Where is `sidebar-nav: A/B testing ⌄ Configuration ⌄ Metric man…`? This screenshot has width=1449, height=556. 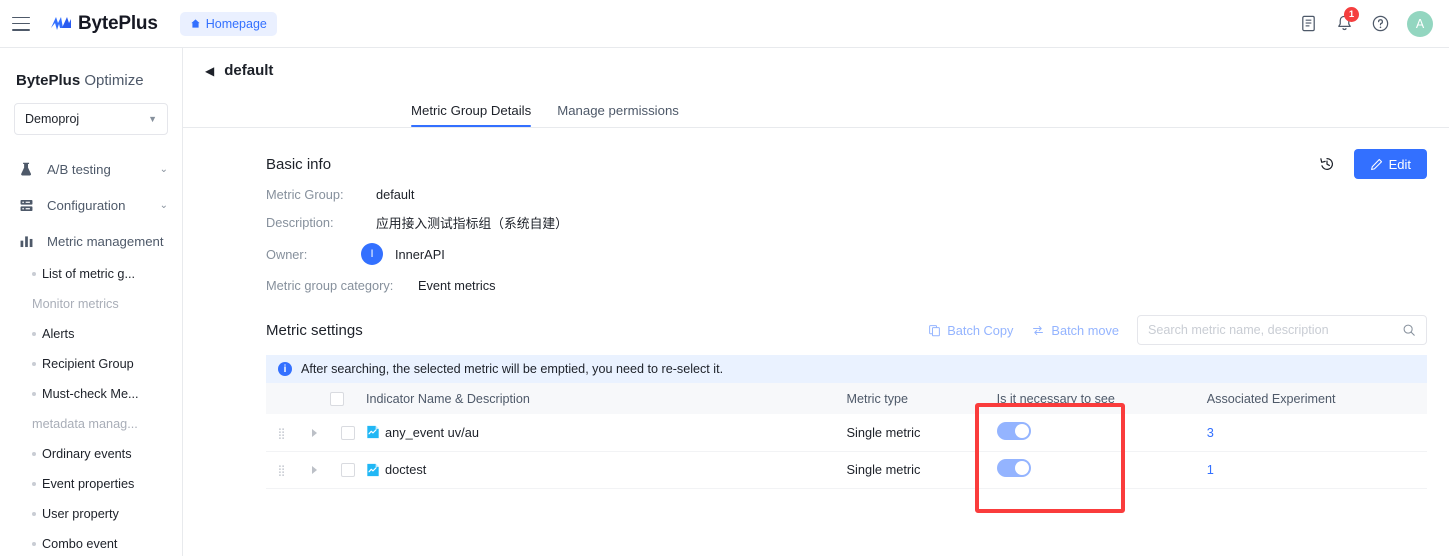 sidebar-nav: A/B testing ⌄ Configuration ⌄ Metric man… is located at coordinates (91, 353).